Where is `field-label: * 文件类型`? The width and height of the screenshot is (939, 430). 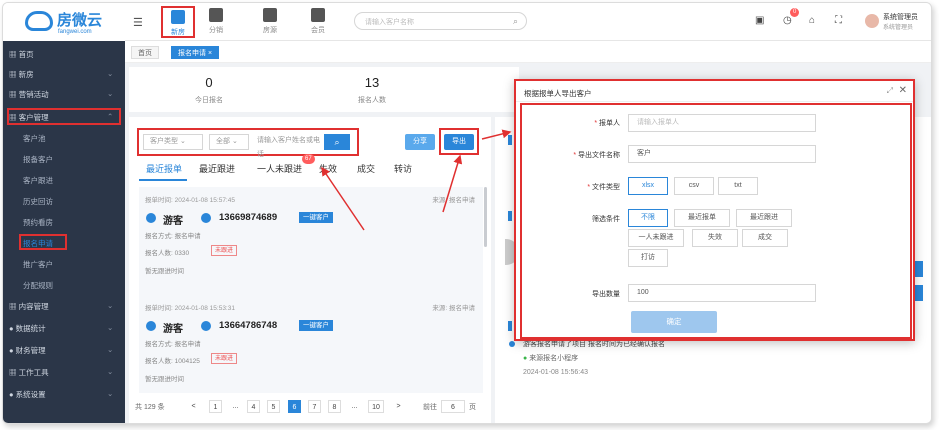 field-label: * 文件类型 is located at coordinates (603, 187).